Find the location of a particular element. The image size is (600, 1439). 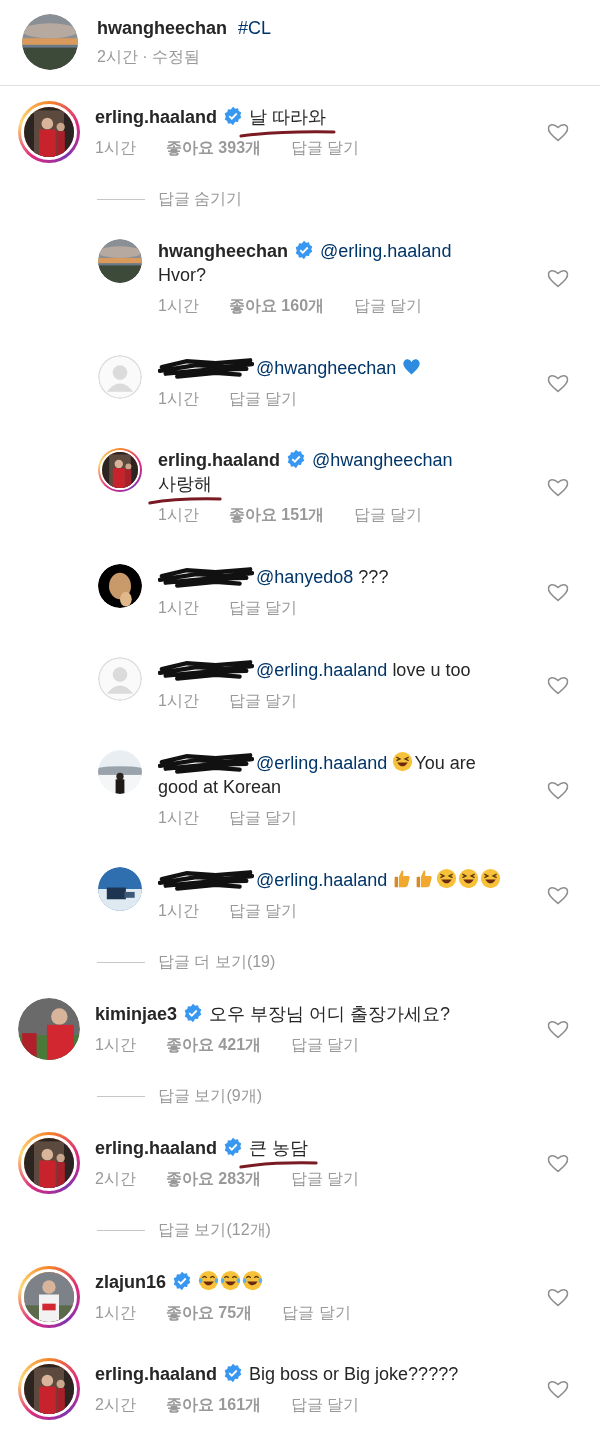

comment-text: 날 따라와 is located at coordinates (288, 117).